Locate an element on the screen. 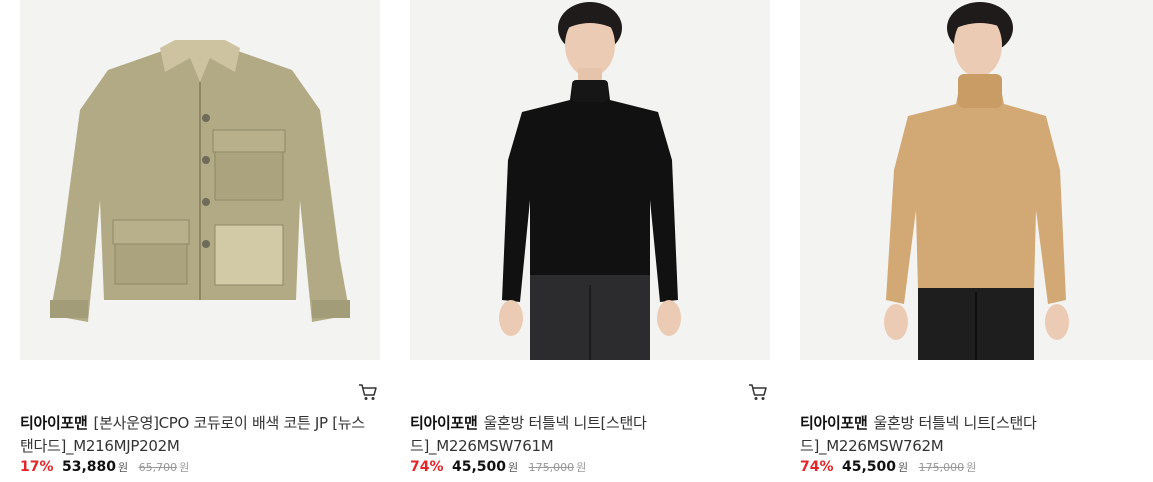 This screenshot has height=482, width=1153. discount-rate: 17% is located at coordinates (37, 467).